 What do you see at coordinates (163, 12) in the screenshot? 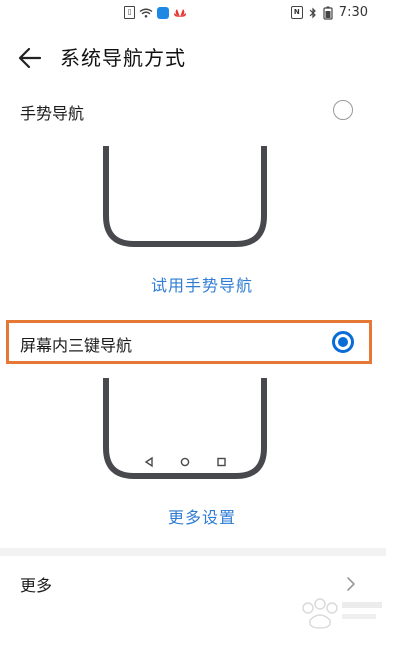
I see `cloud-icon` at bounding box center [163, 12].